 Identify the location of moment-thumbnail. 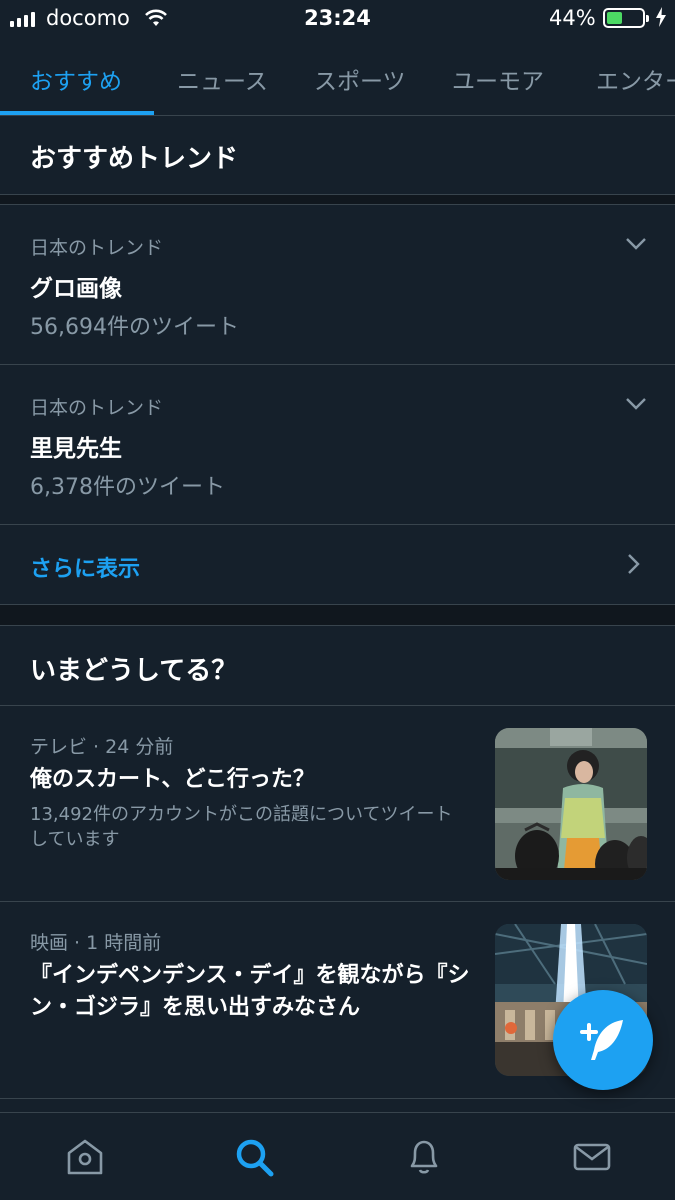
(571, 804).